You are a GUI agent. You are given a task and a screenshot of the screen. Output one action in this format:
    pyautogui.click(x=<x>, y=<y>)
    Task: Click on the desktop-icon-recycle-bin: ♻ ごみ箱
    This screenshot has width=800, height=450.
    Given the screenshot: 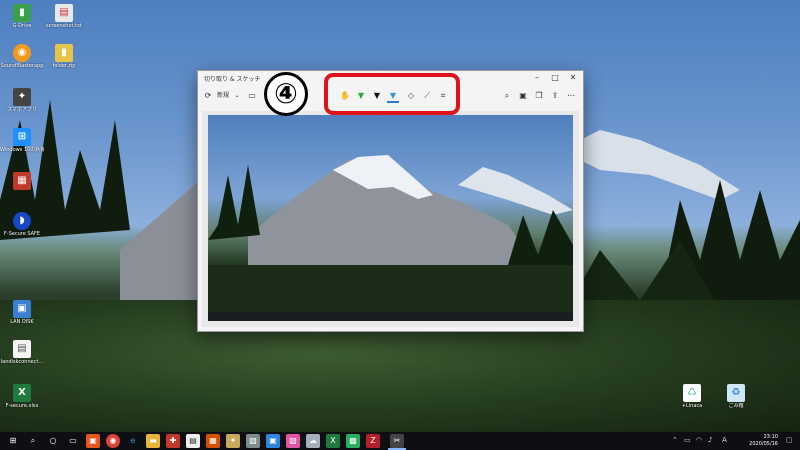 What is the action you would take?
    pyautogui.click(x=736, y=396)
    